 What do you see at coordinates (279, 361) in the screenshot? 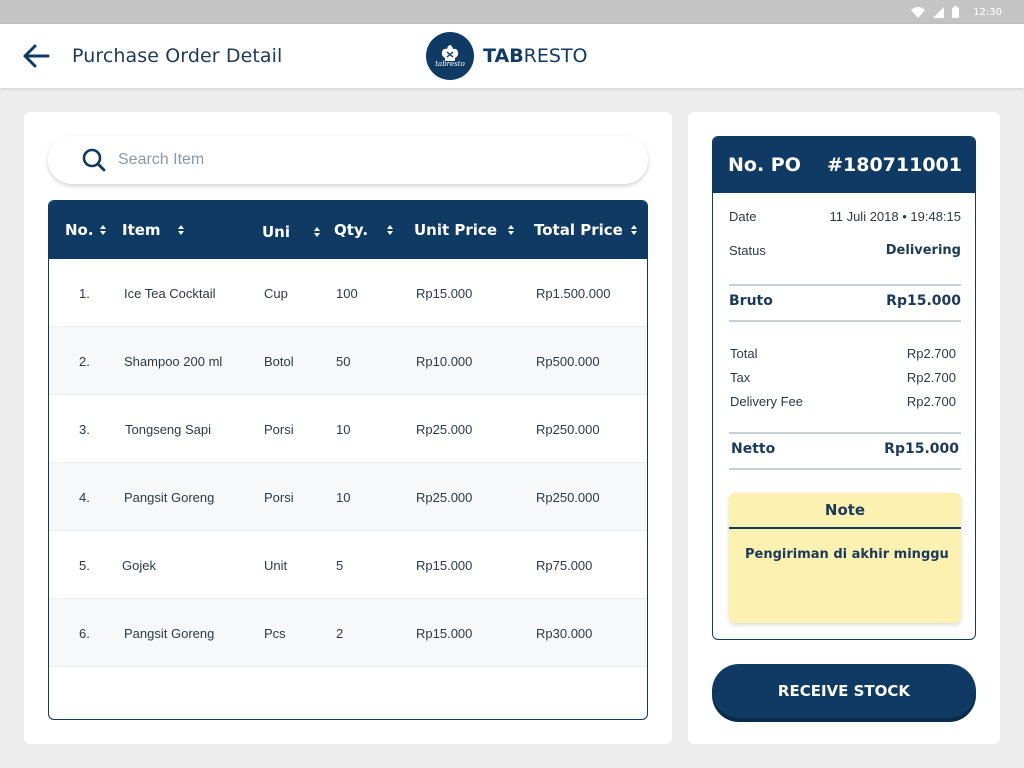
I see `cell-uni: Botol` at bounding box center [279, 361].